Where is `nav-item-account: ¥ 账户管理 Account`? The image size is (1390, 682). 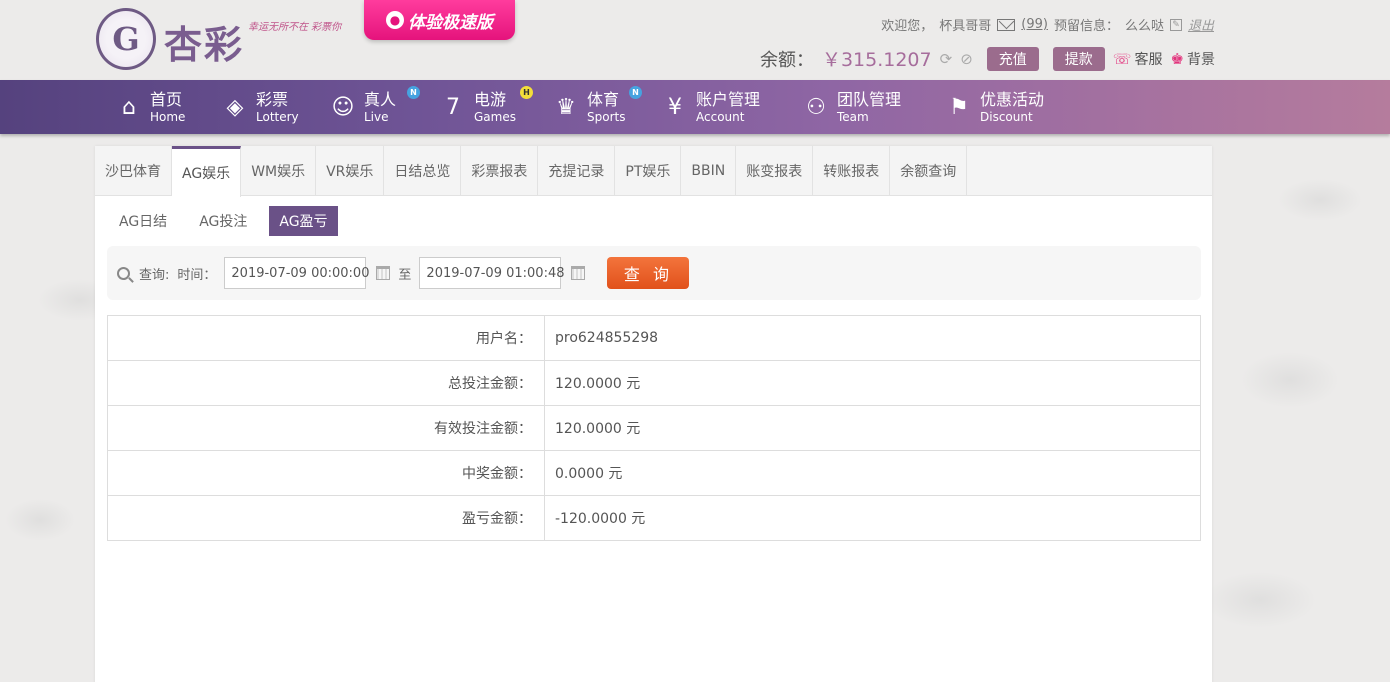
nav-item-account: ¥ 账户管理 Account is located at coordinates (711, 107).